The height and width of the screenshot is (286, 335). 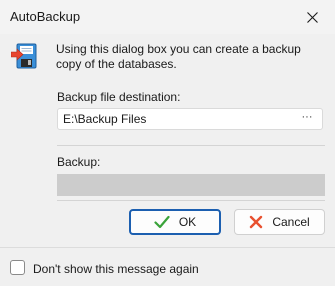 I want to click on ok-button: OK, so click(x=175, y=222).